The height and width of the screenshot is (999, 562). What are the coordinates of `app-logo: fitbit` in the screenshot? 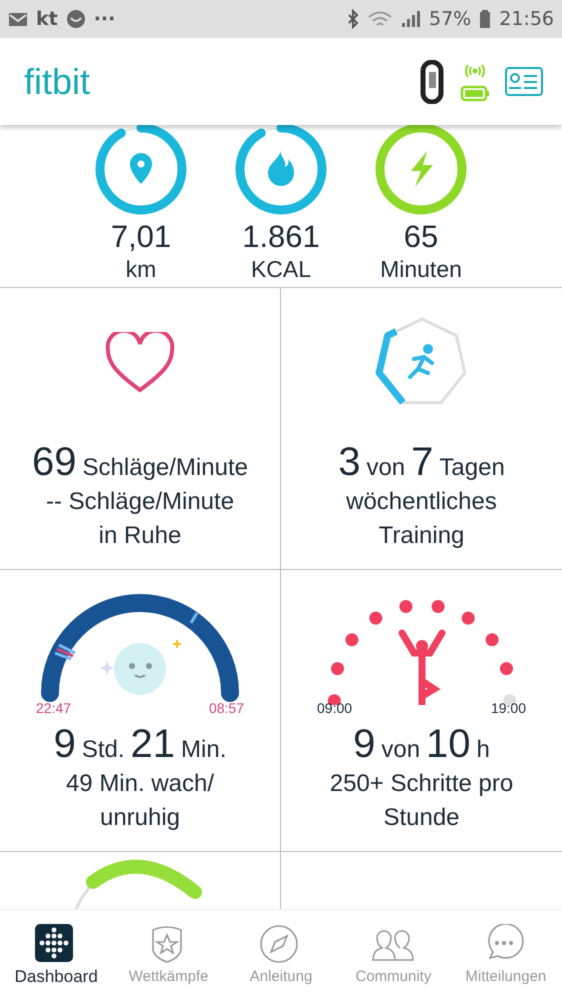 It's located at (58, 81).